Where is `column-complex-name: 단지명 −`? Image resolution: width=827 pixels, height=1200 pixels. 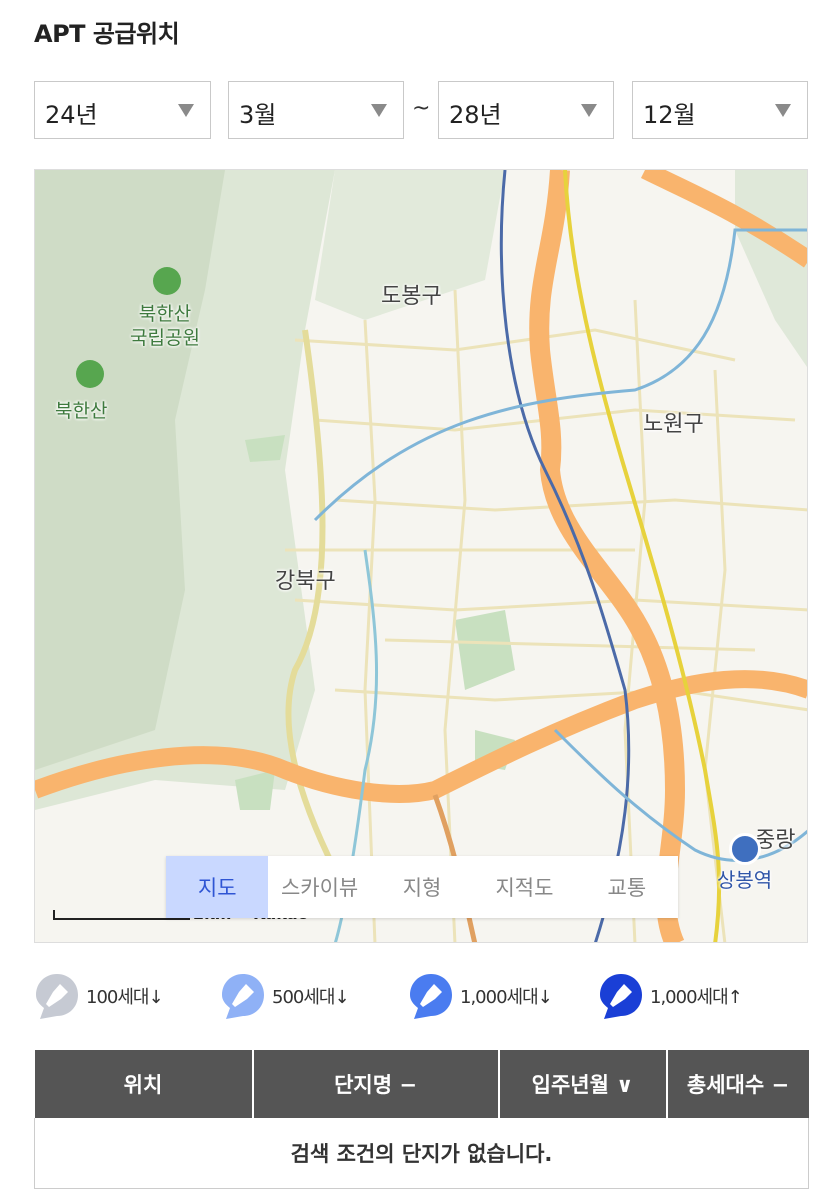 column-complex-name: 단지명 − is located at coordinates (376, 1084).